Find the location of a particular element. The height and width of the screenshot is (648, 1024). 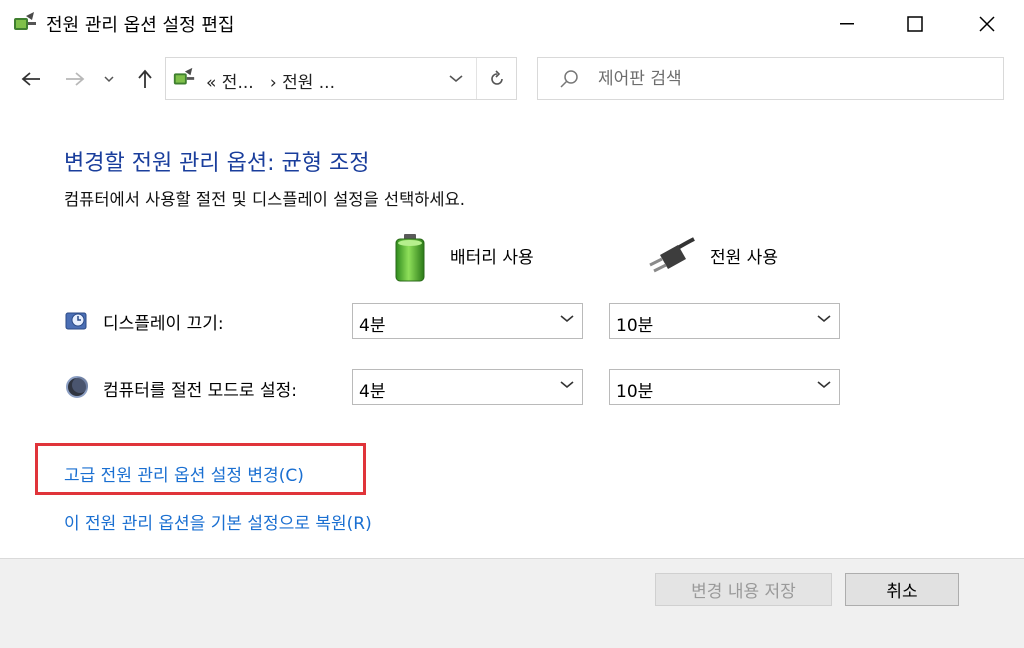

close-button is located at coordinates (987, 24).